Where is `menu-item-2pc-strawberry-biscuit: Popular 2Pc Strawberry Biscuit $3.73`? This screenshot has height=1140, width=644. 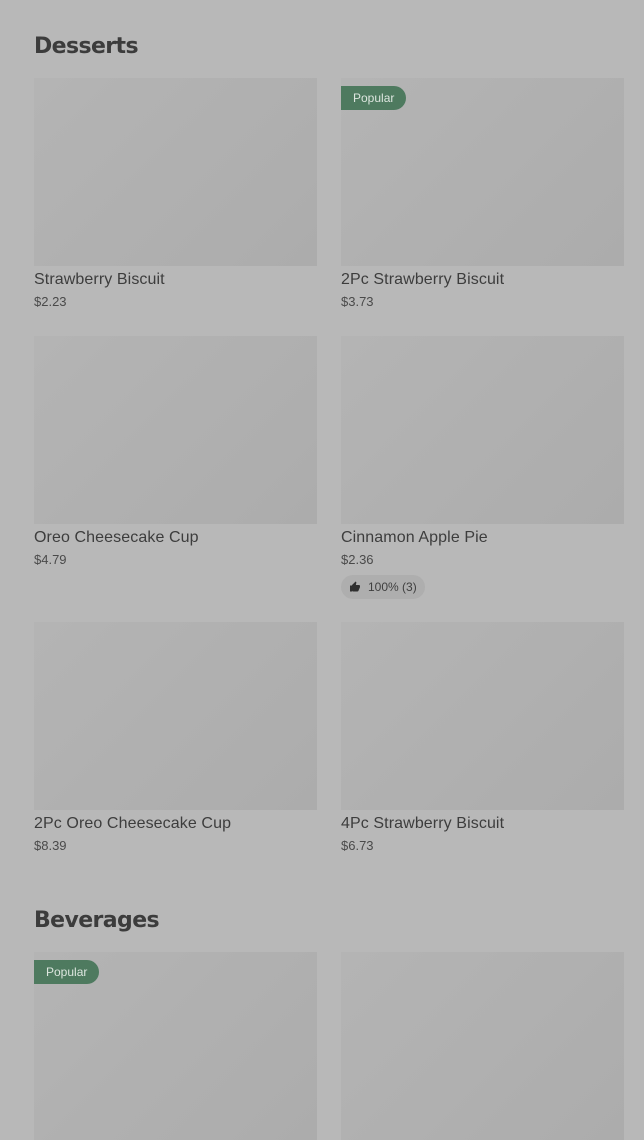 menu-item-2pc-strawberry-biscuit: Popular 2Pc Strawberry Biscuit $3.73 is located at coordinates (482, 193).